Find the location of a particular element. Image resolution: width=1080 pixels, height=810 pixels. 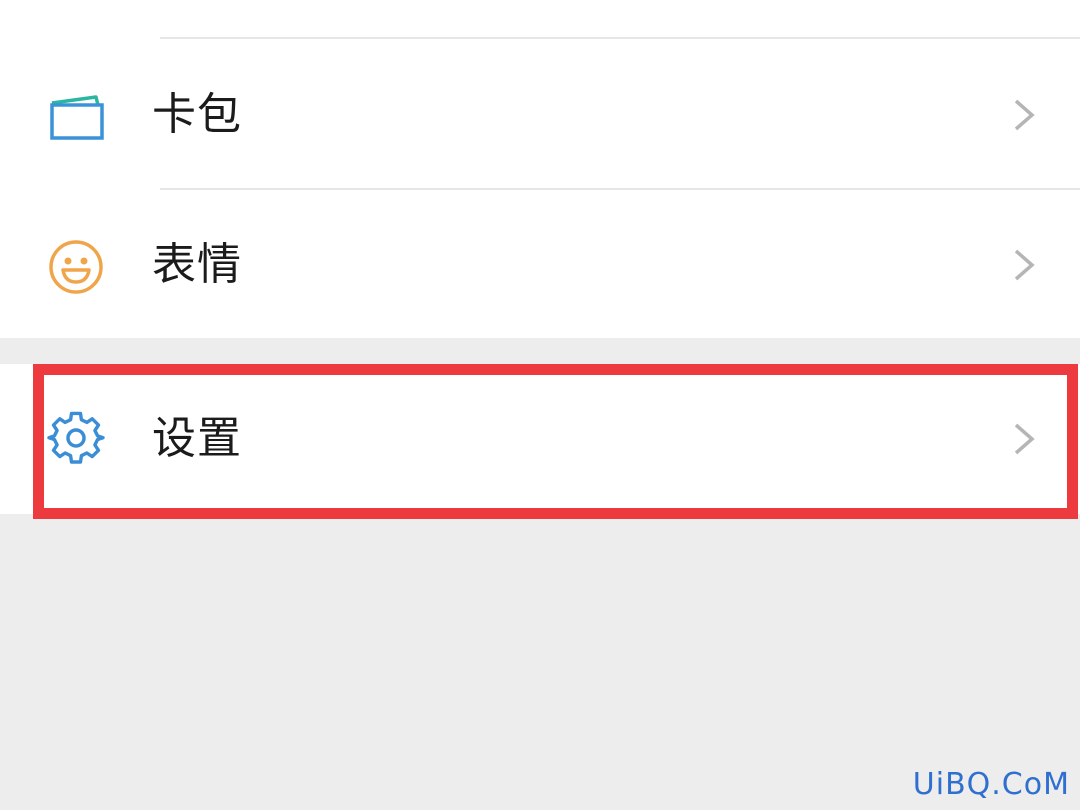

watermark: UiBQ.CoM is located at coordinates (991, 784).